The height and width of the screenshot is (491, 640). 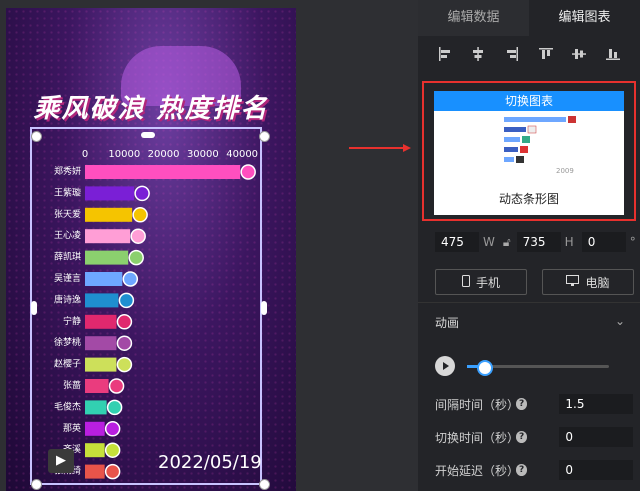 I want to click on monitor-icon, so click(x=573, y=282).